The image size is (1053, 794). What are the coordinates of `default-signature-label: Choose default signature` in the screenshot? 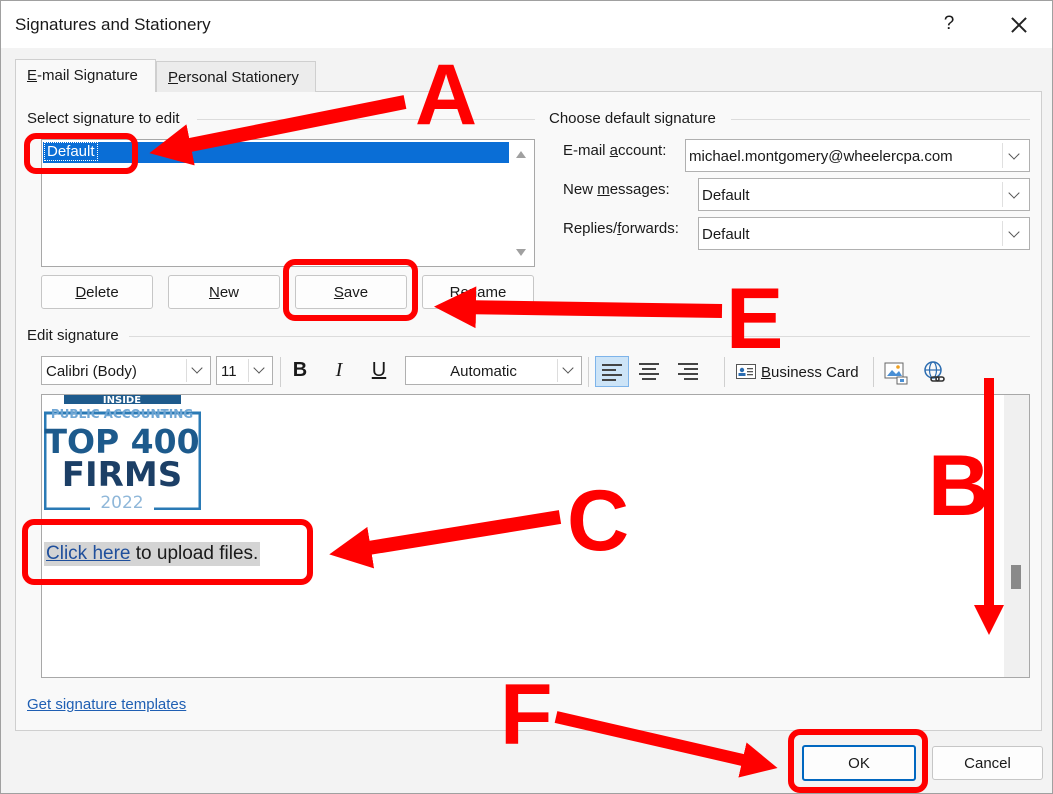 It's located at (632, 118).